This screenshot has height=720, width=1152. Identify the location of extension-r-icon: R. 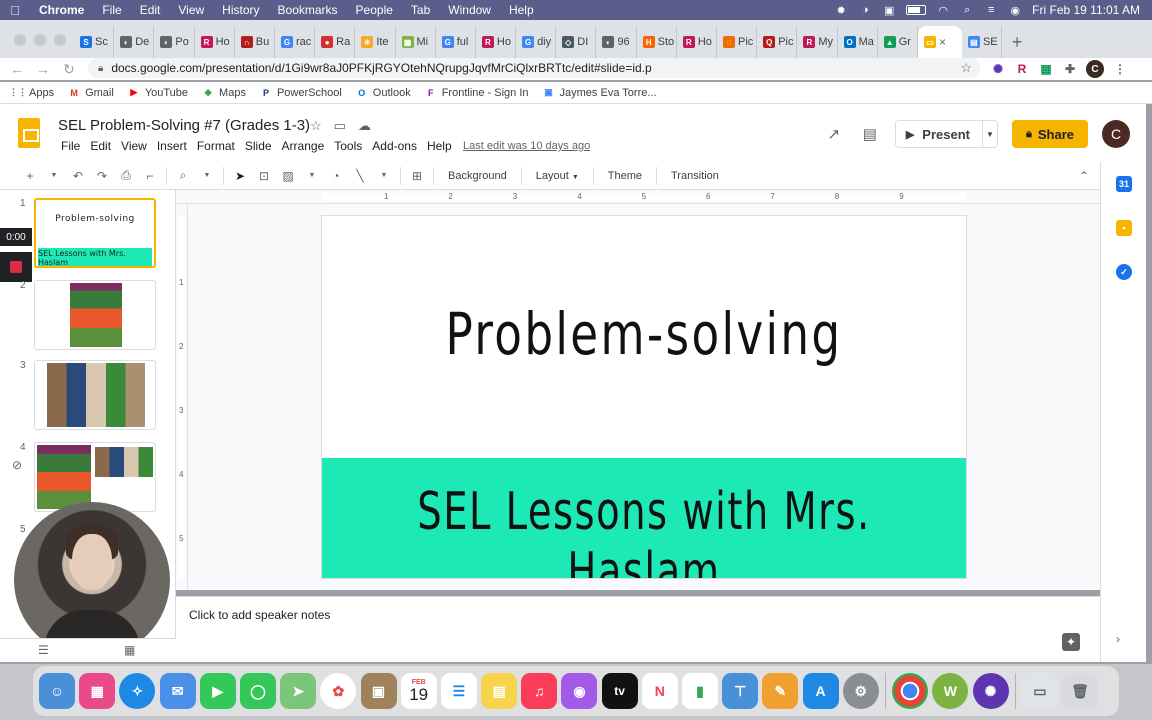
(1022, 69).